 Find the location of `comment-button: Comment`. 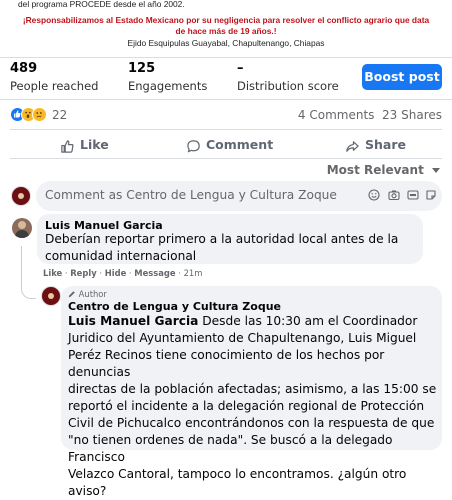

comment-button: Comment is located at coordinates (231, 147).